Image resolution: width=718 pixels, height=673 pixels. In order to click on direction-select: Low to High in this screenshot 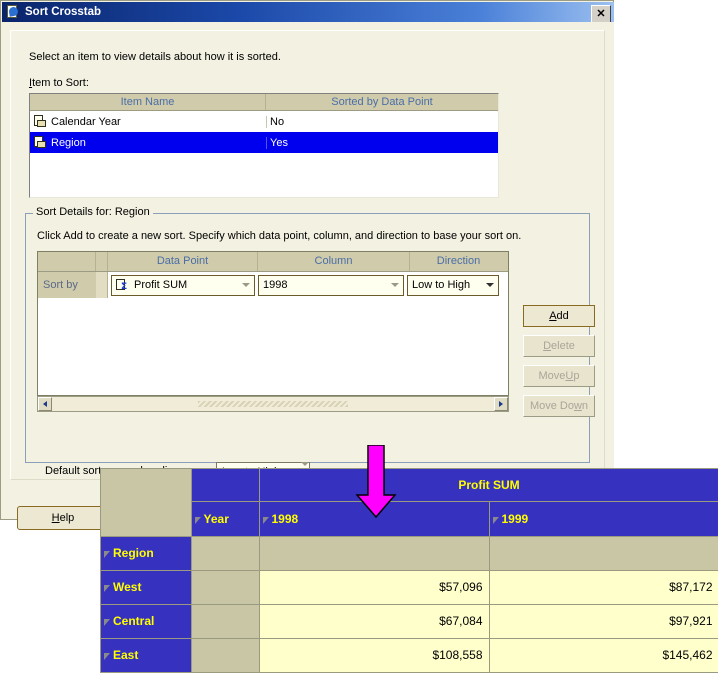, I will do `click(453, 285)`.